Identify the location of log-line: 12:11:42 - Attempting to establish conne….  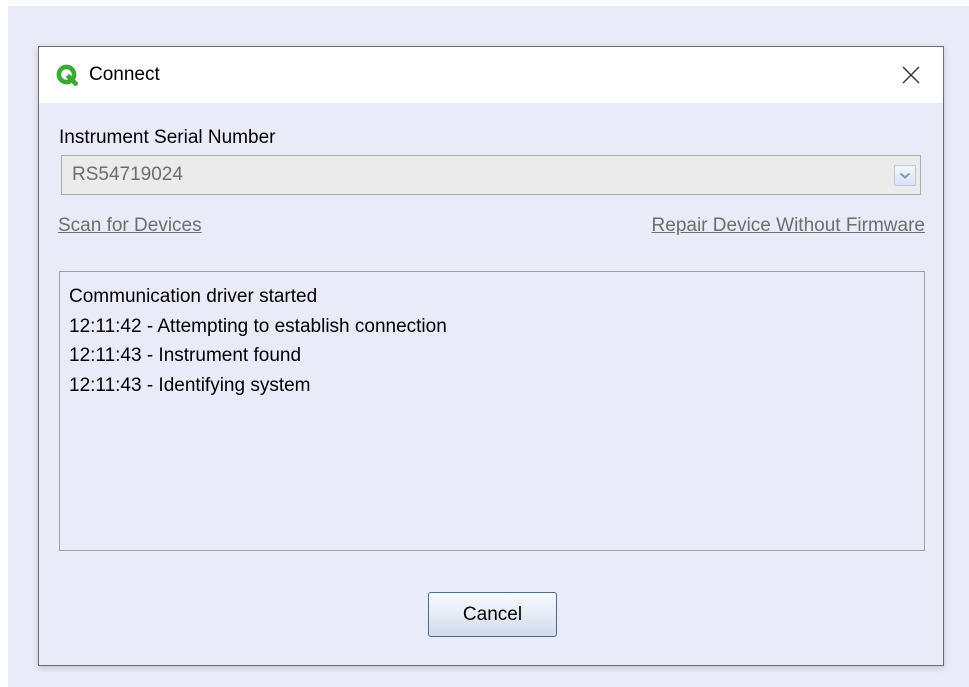
(258, 326).